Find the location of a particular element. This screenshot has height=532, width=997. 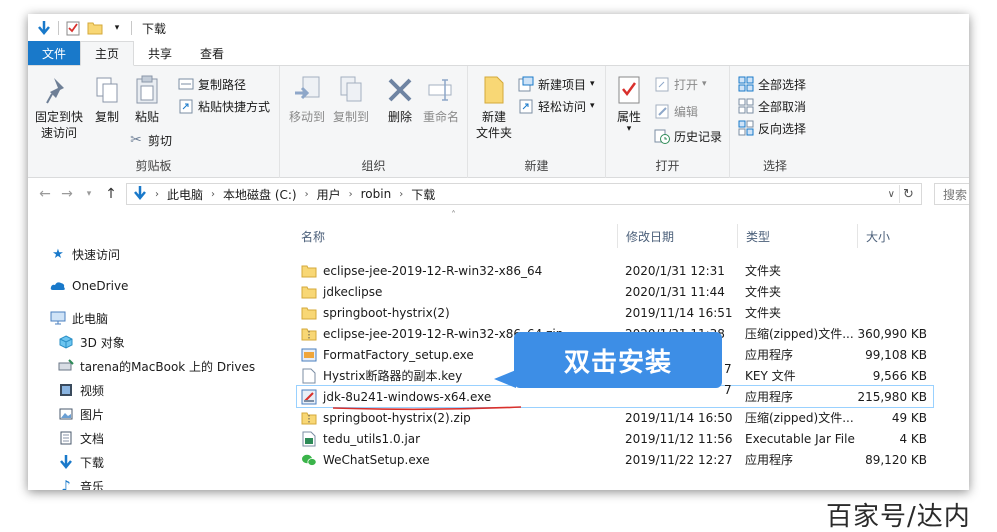

file-row: jdk-8u241-windows-x64.exe 应用程序 215,980 KB is located at coordinates (615, 396).